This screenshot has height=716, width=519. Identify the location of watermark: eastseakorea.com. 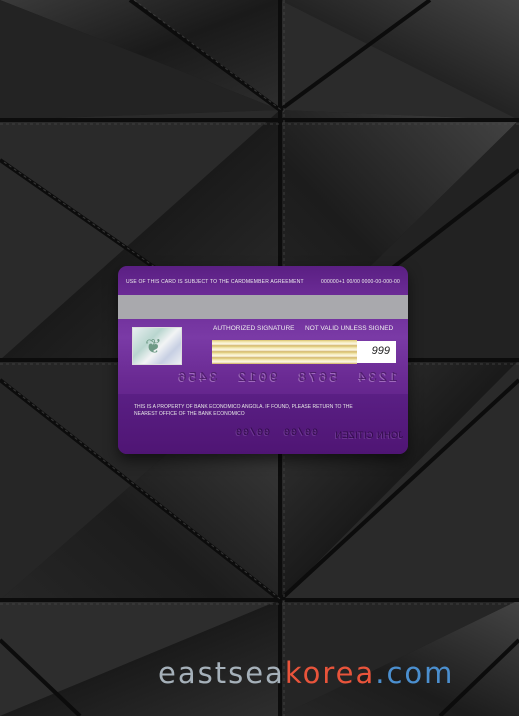
(306, 673).